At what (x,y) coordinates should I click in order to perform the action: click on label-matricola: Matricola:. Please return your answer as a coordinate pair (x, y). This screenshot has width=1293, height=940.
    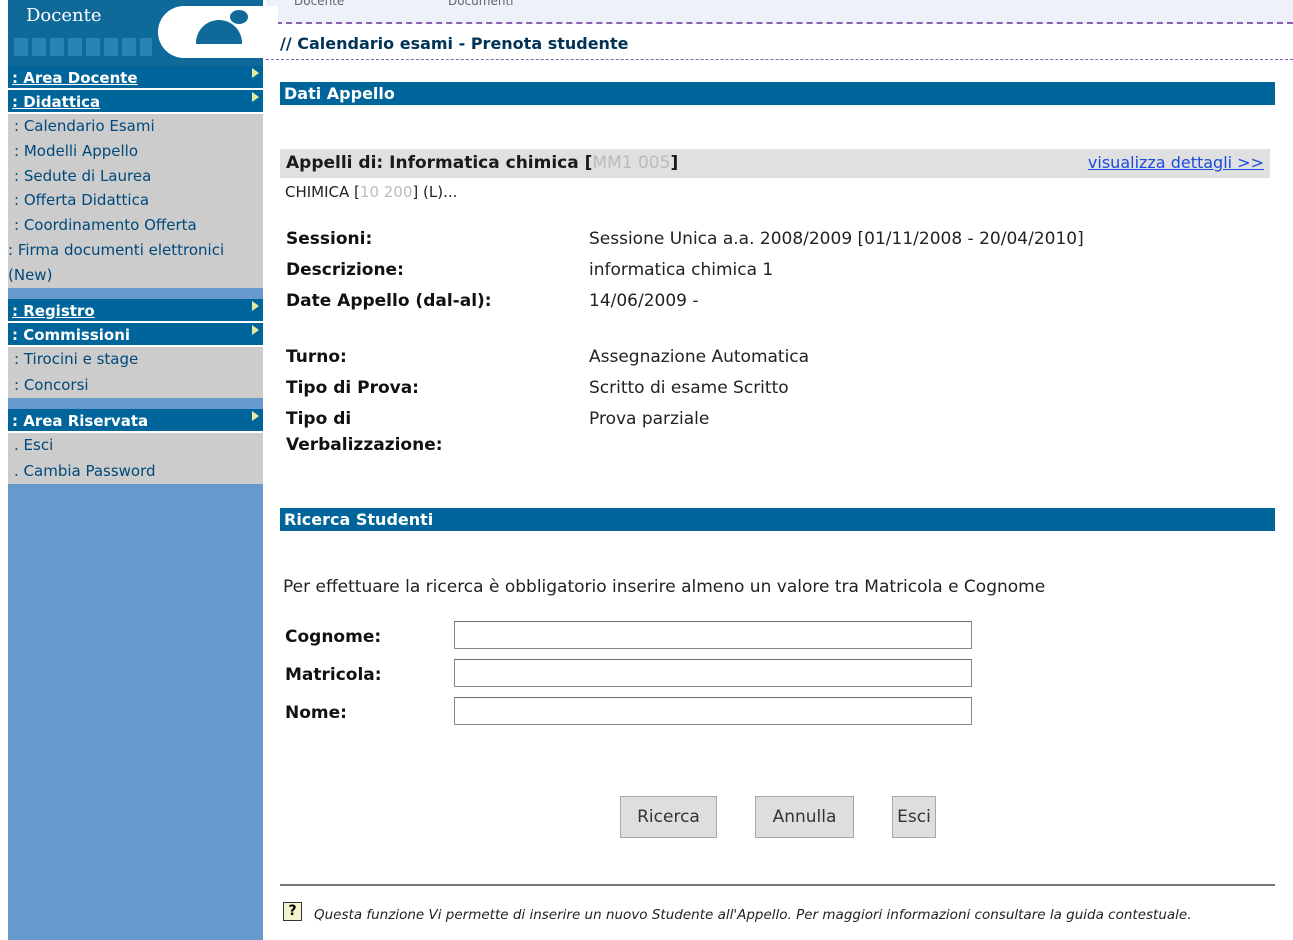
    Looking at the image, I should click on (333, 675).